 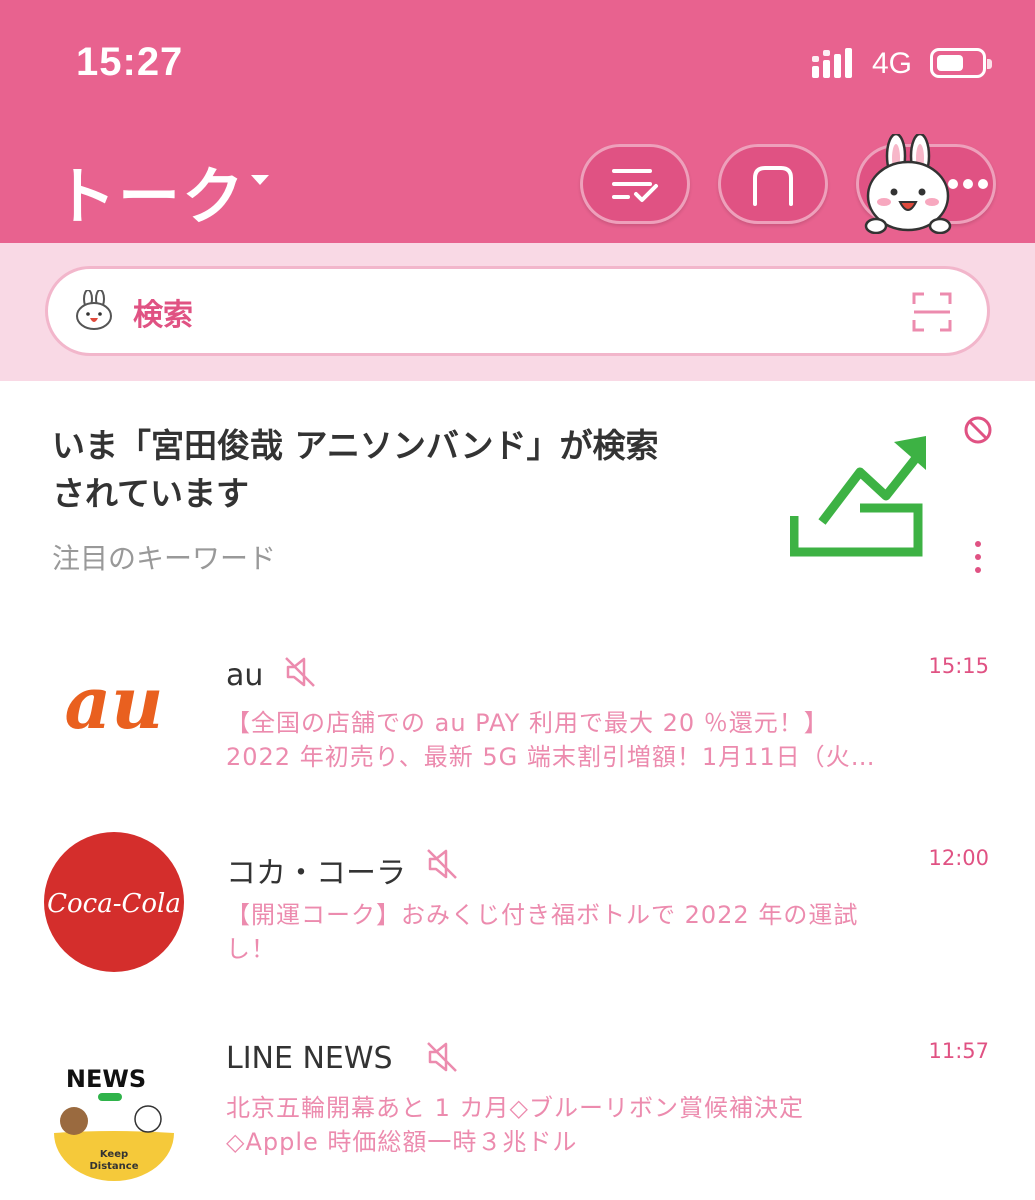 I want to click on chat-time: 15:15, so click(x=958, y=666).